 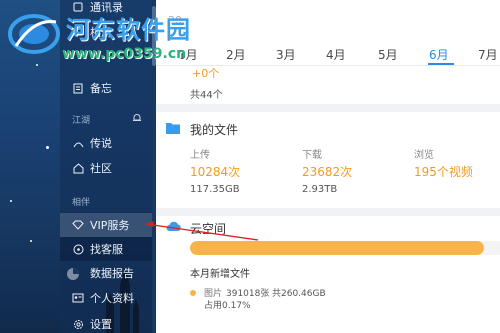 What do you see at coordinates (78, 298) in the screenshot?
I see `profile-card-icon` at bounding box center [78, 298].